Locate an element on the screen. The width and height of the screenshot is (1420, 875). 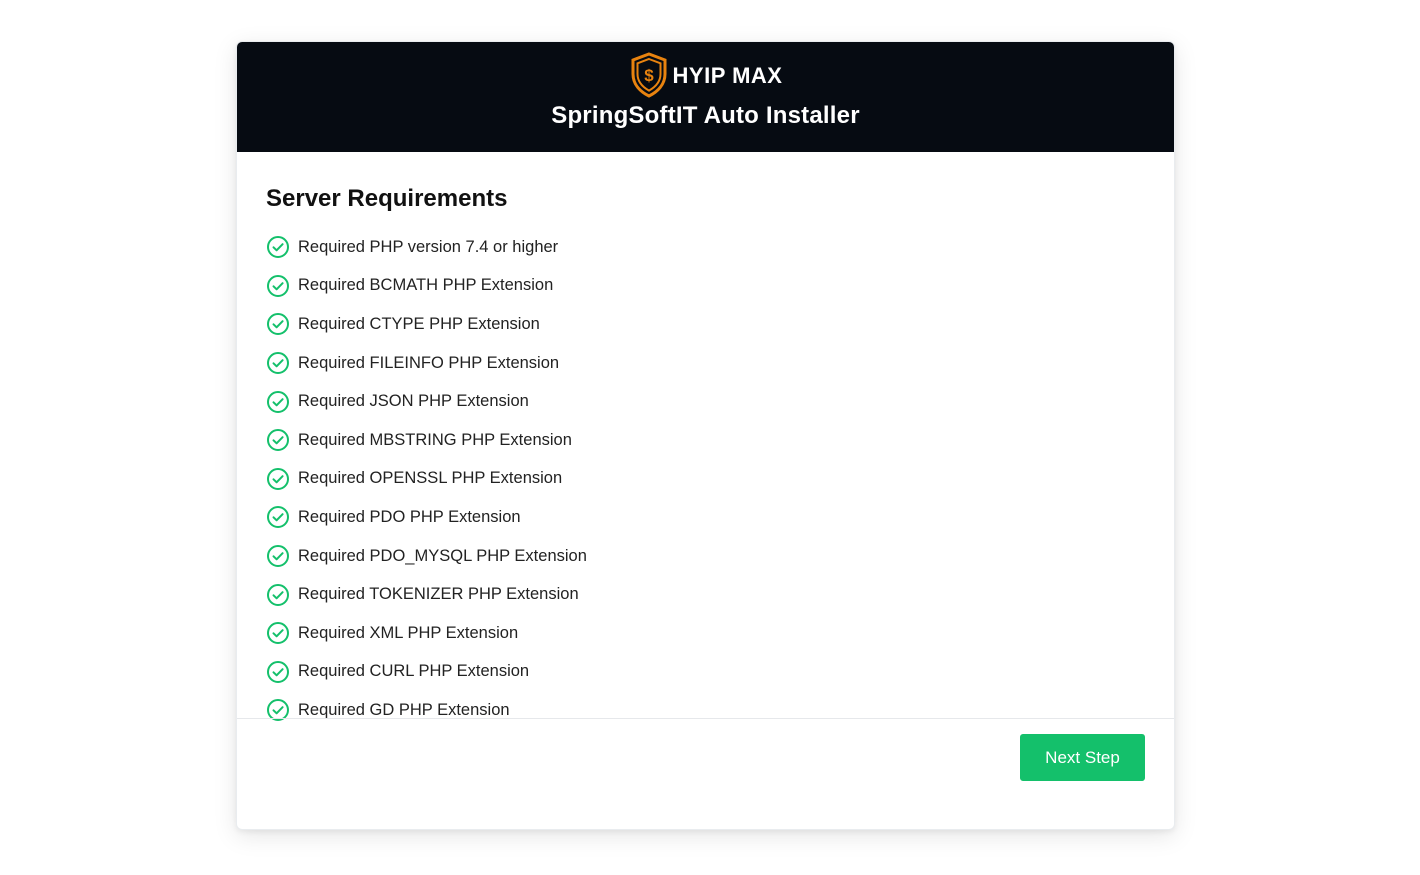
requirement-item: Required PDO PHP Extension is located at coordinates (705, 517).